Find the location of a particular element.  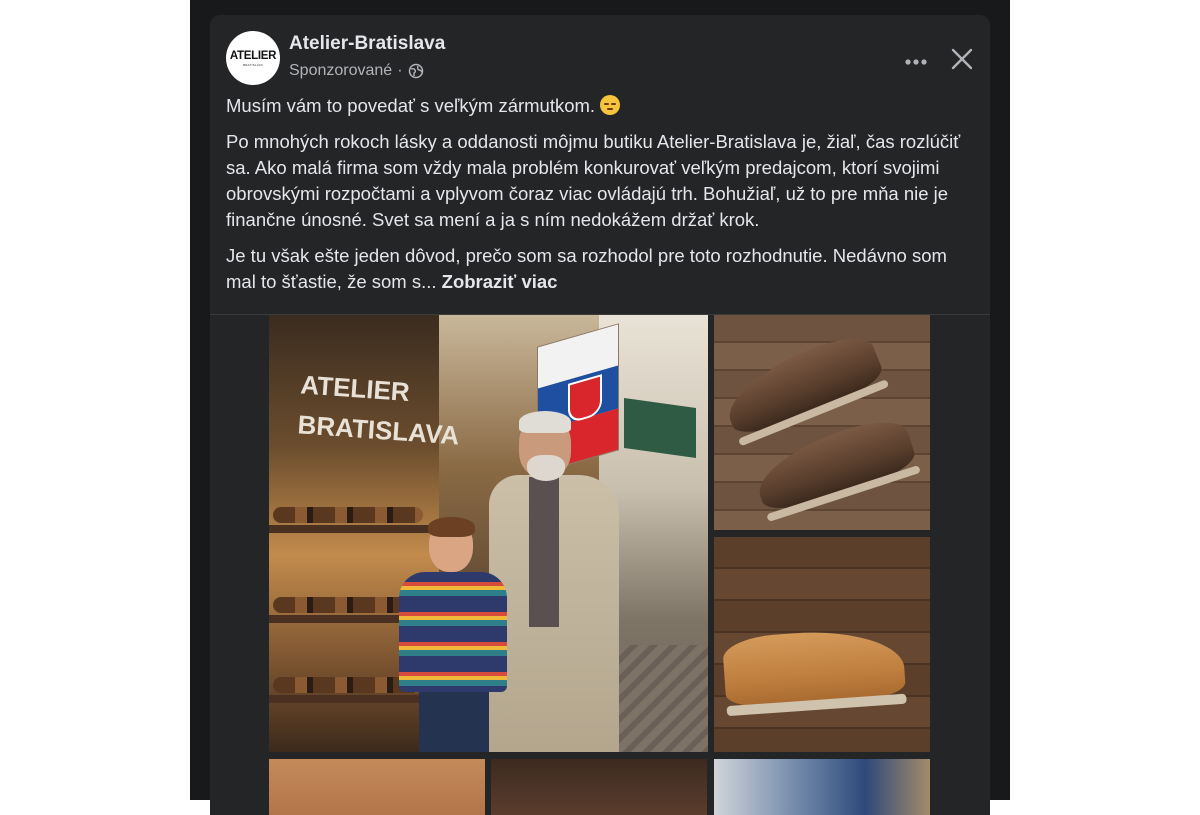

see-more-link: Zobraziť viac is located at coordinates (500, 281).